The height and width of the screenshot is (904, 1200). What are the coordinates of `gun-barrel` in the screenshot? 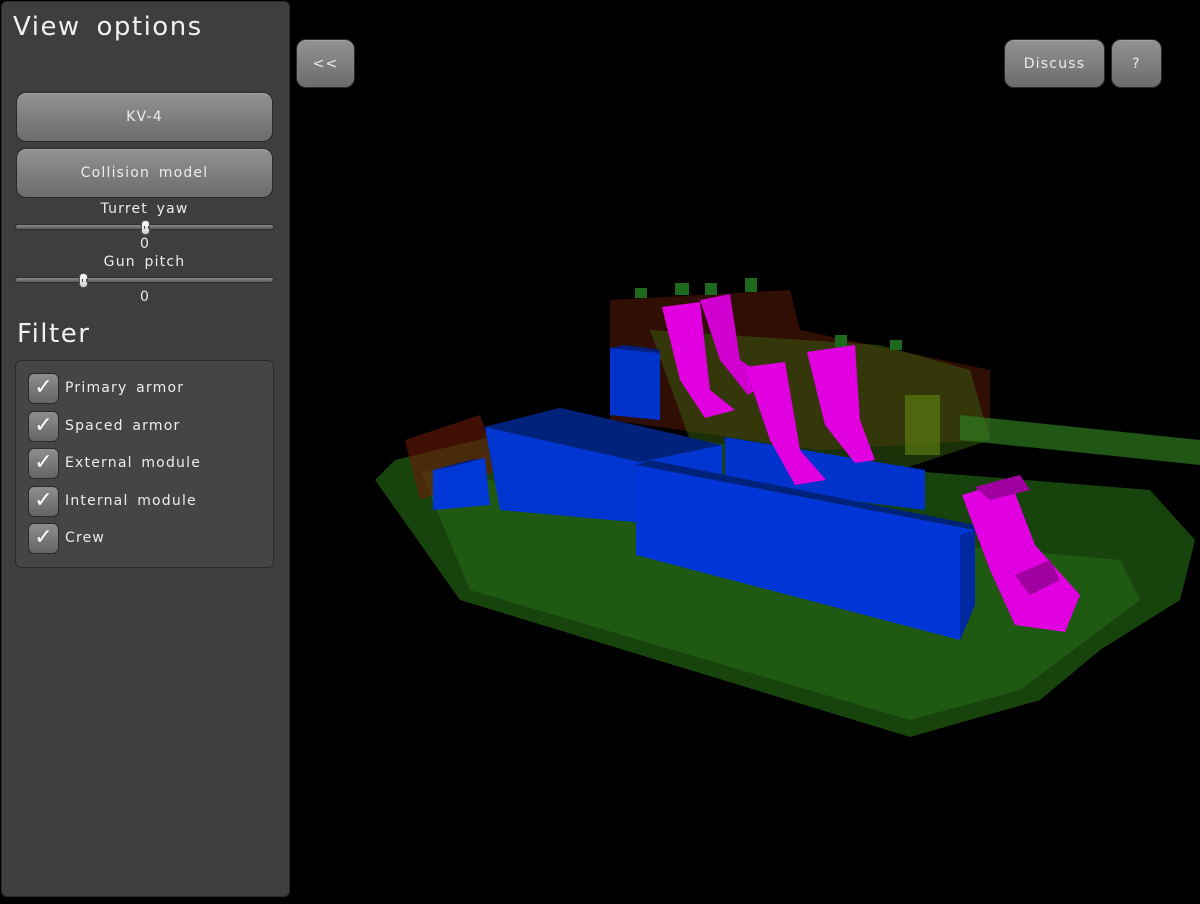 It's located at (1080, 440).